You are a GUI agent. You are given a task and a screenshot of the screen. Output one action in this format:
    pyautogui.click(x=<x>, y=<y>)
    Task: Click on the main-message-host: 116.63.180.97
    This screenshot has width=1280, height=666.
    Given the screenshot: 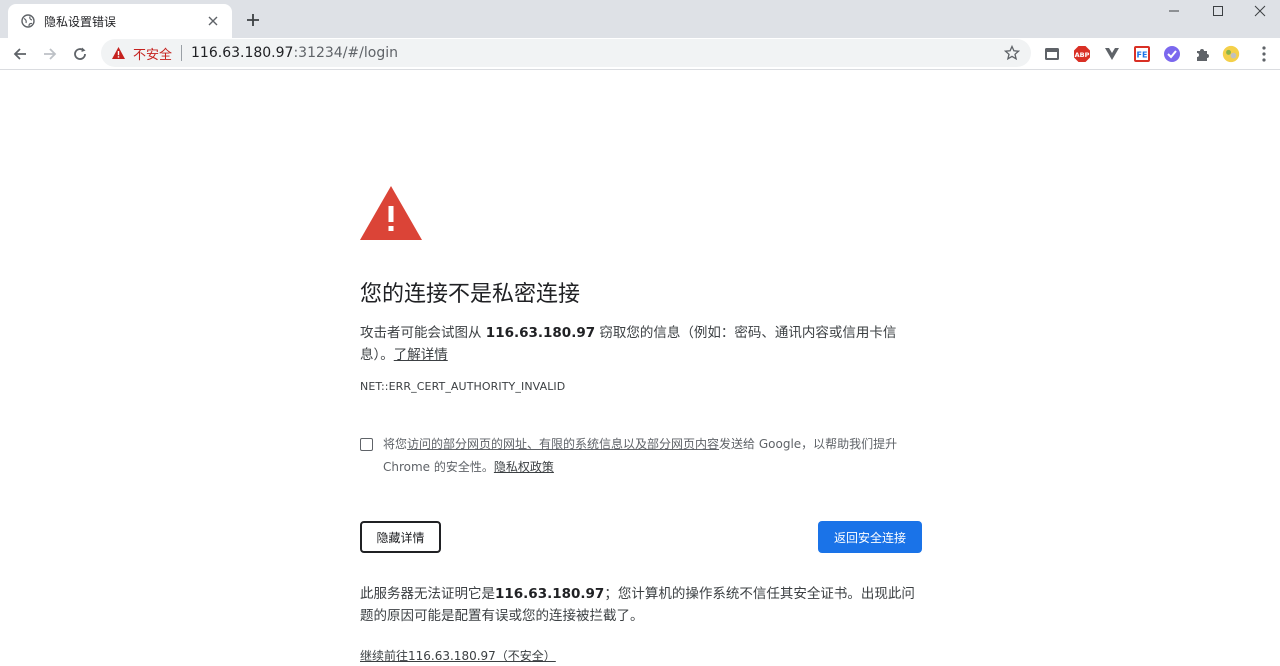 What is the action you would take?
    pyautogui.click(x=540, y=333)
    